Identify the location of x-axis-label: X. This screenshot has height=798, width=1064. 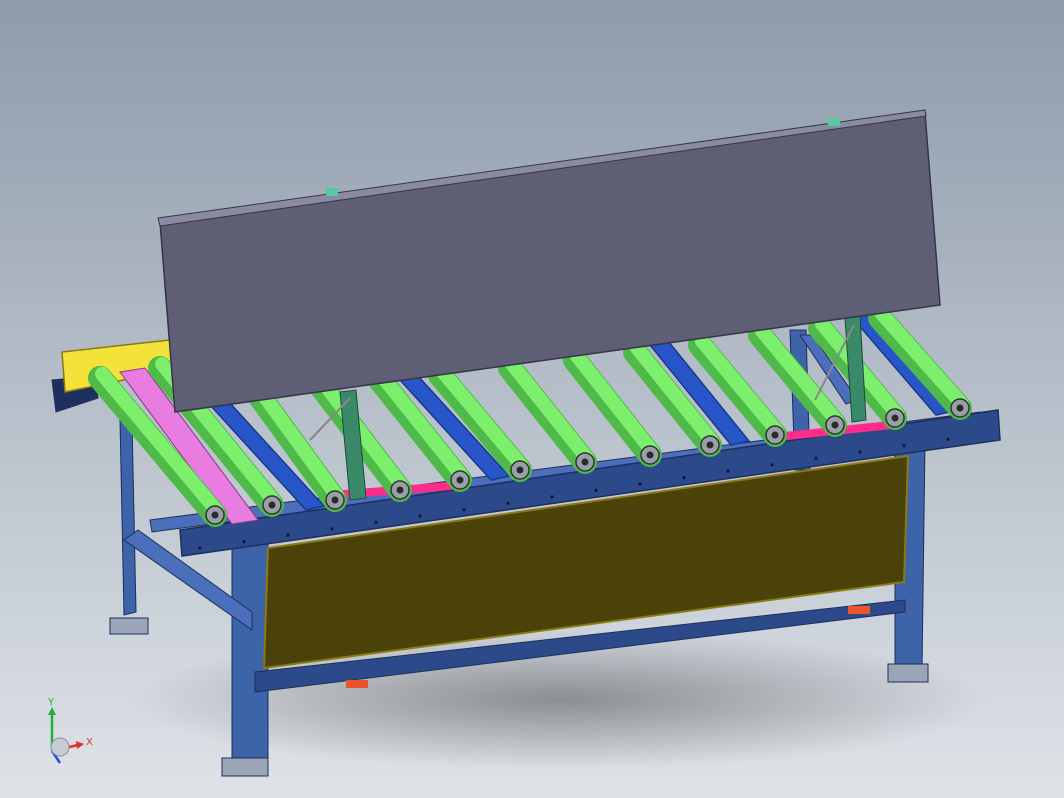
(89, 742).